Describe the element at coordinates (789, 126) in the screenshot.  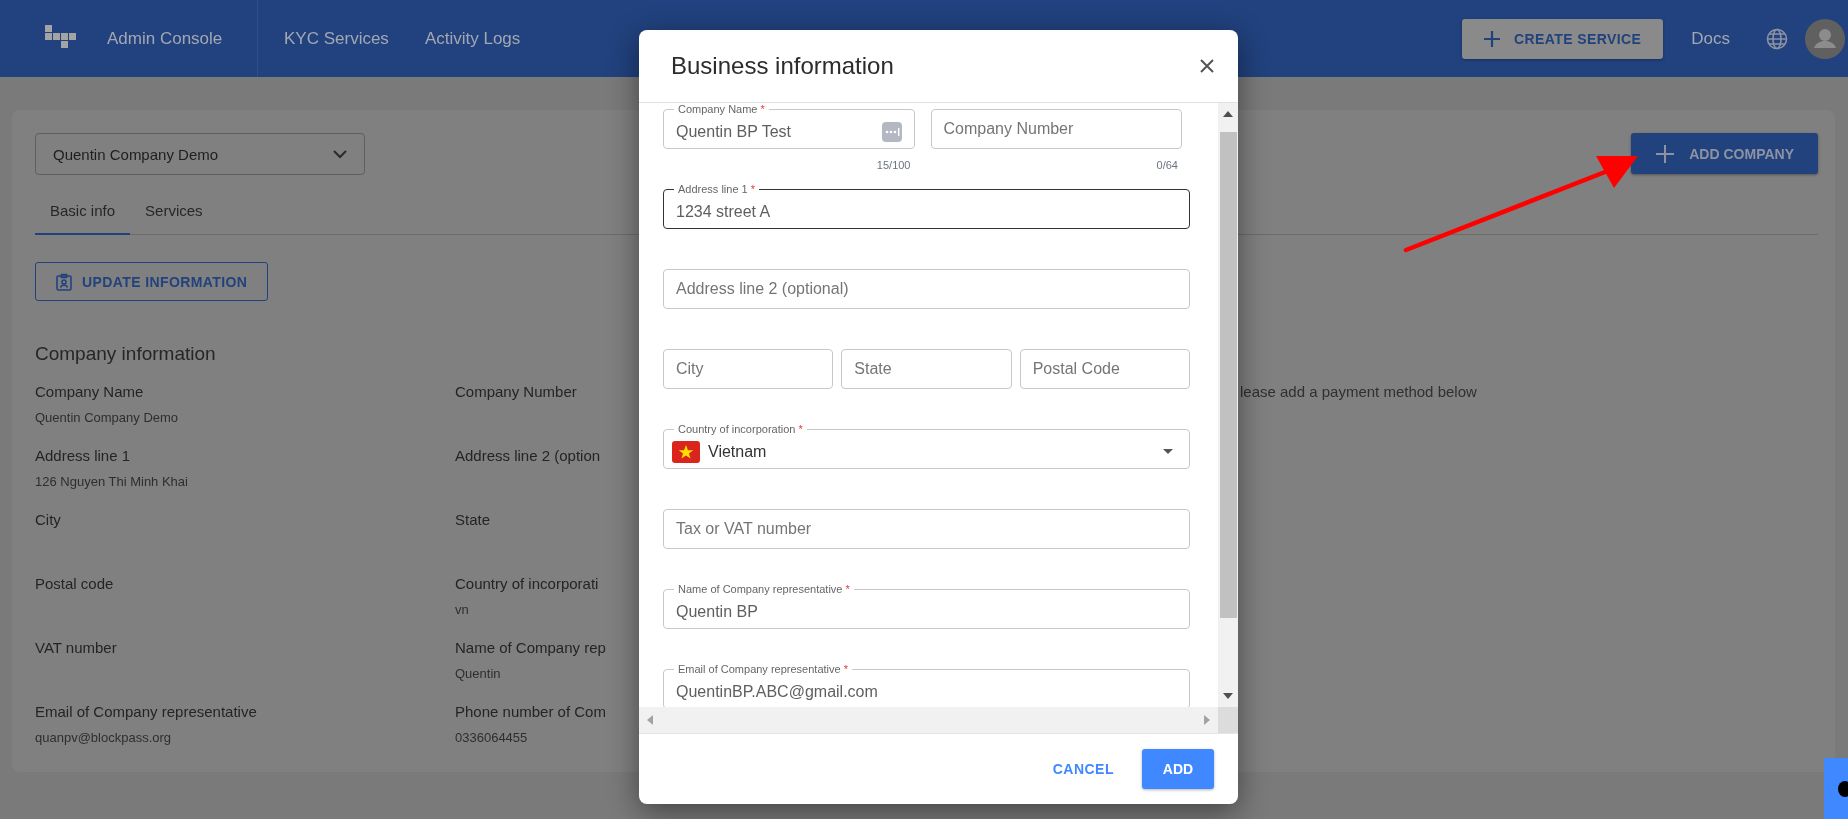
I see `text-field: Company Name * Quentin BP Test` at that location.